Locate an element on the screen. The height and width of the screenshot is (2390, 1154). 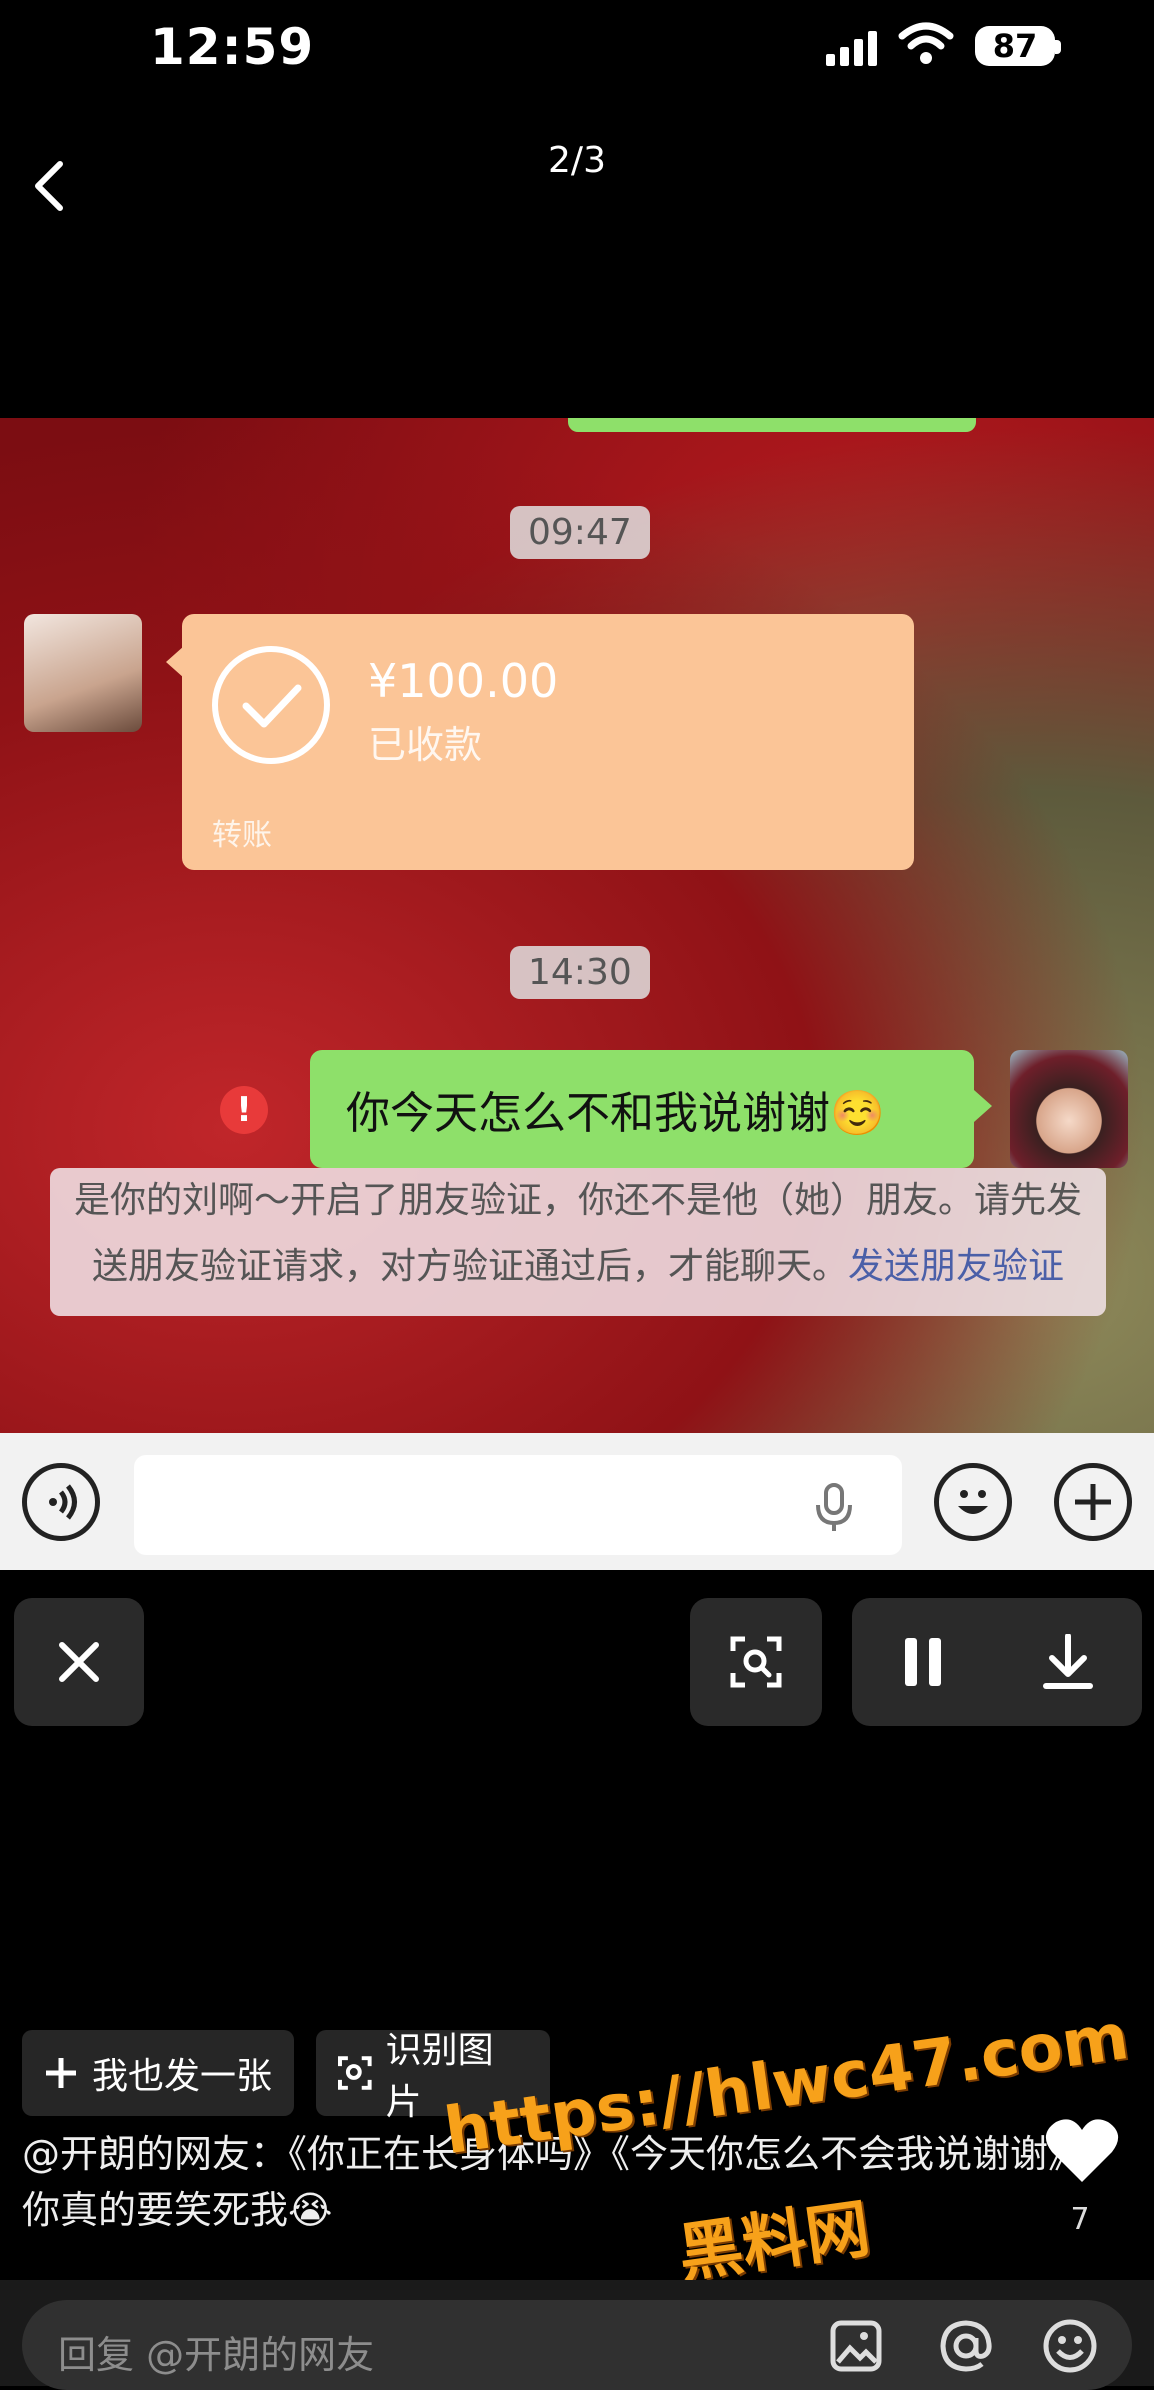
transfer-amount: ¥100.00 is located at coordinates (463, 681).